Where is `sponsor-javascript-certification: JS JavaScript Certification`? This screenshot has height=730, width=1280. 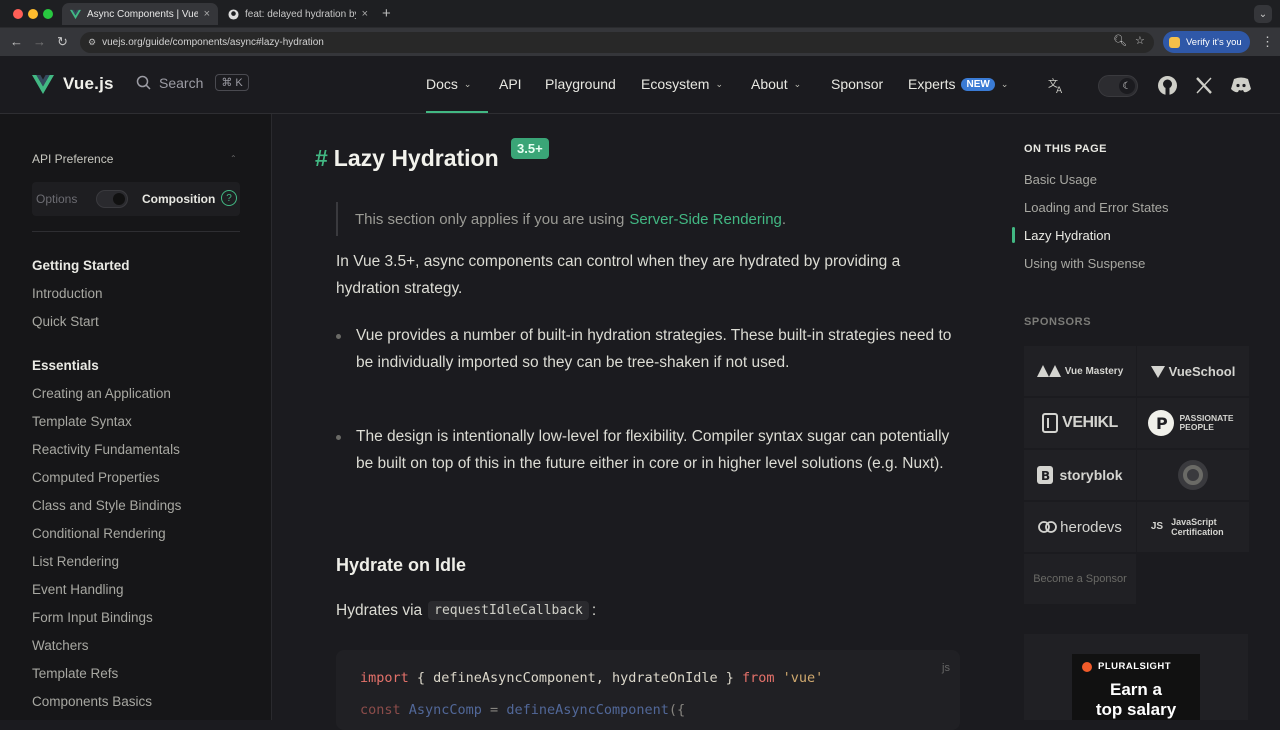
sponsor-javascript-certification: JS JavaScript Certification is located at coordinates (1193, 527).